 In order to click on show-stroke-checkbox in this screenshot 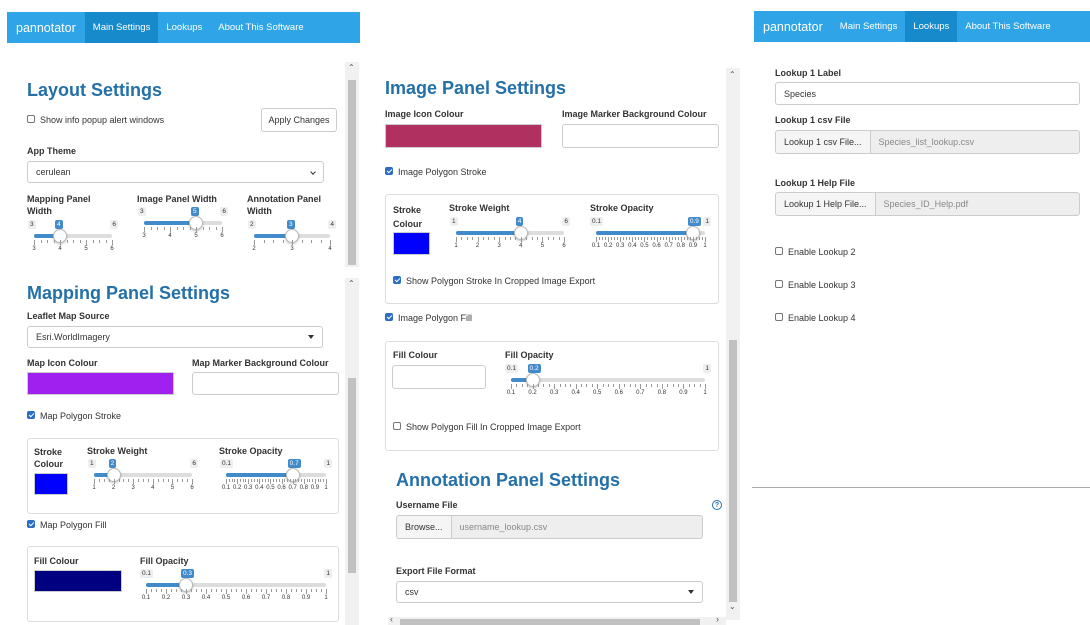, I will do `click(397, 280)`.